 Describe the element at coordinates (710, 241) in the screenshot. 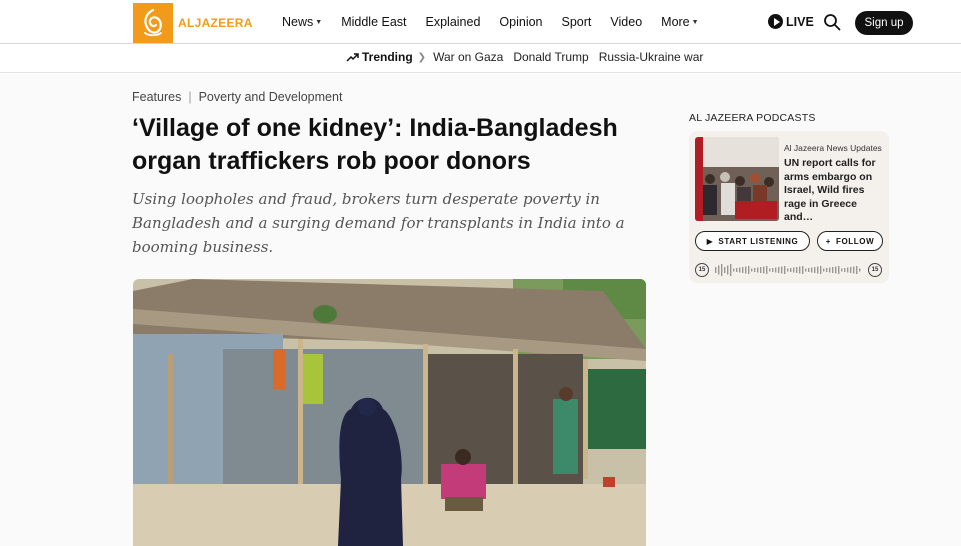

I see `play-icon: ▶` at that location.